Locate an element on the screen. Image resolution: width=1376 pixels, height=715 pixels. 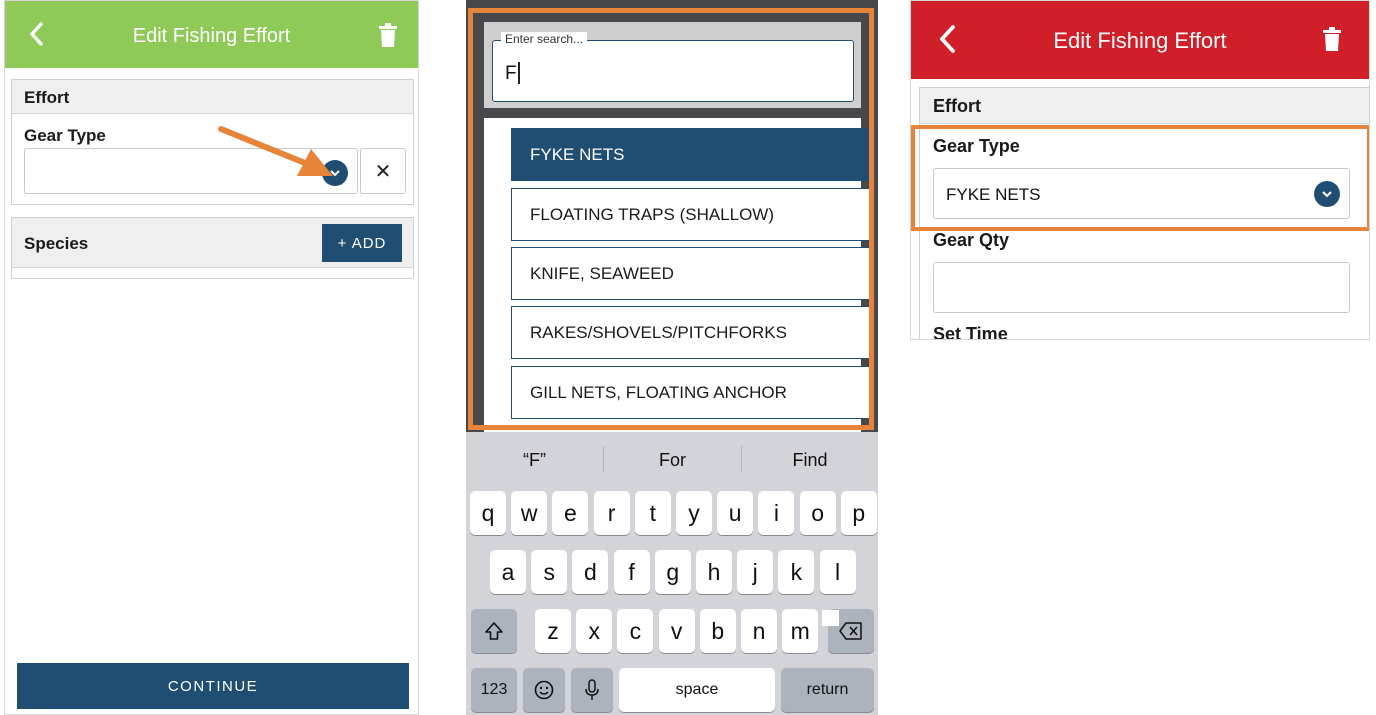
key-g: g is located at coordinates (672, 572).